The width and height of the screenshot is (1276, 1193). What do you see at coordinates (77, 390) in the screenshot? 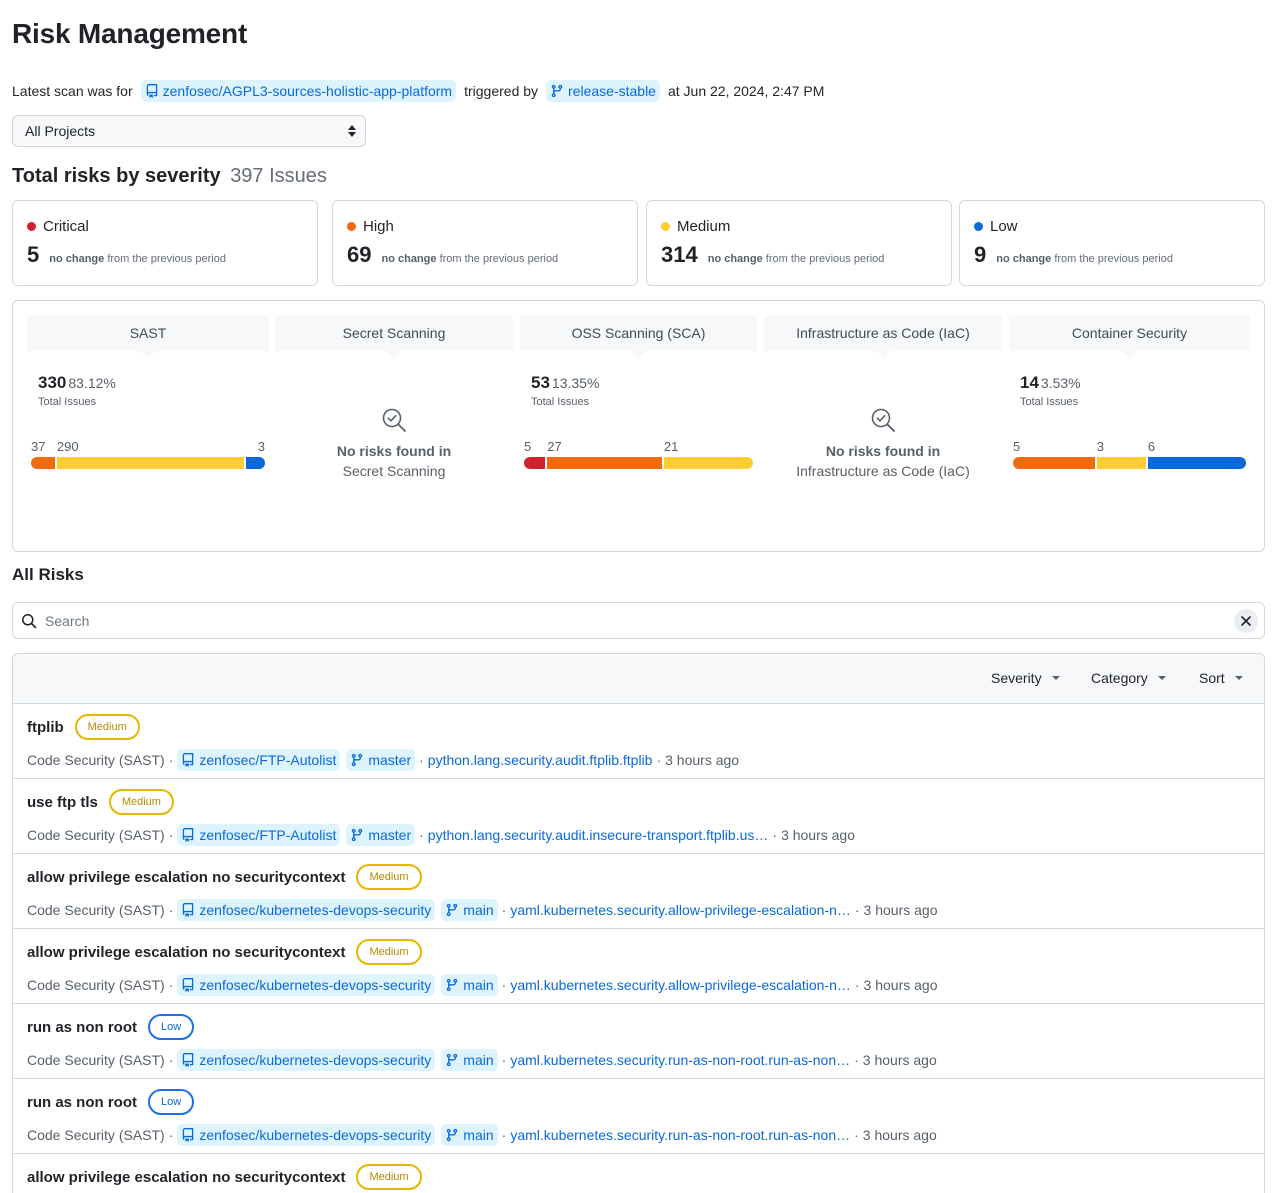
I see `category-stats: 330 83.12% Total Issues` at bounding box center [77, 390].